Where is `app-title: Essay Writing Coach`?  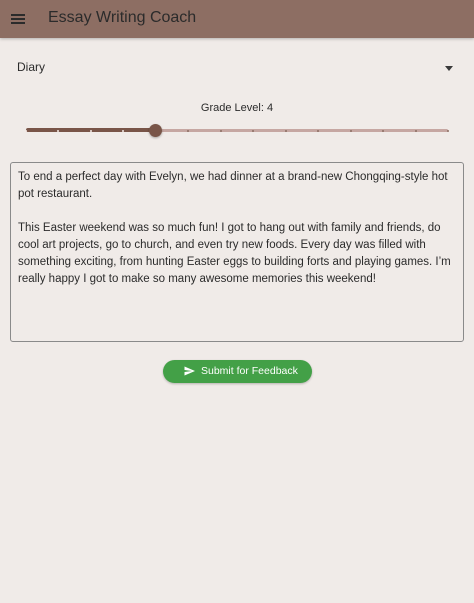
app-title: Essay Writing Coach is located at coordinates (122, 17).